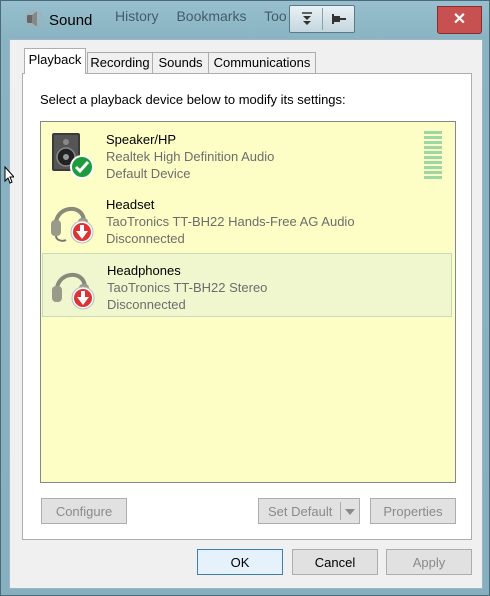 The height and width of the screenshot is (596, 490). Describe the element at coordinates (144, 270) in the screenshot. I see `device-name: Headphones` at that location.